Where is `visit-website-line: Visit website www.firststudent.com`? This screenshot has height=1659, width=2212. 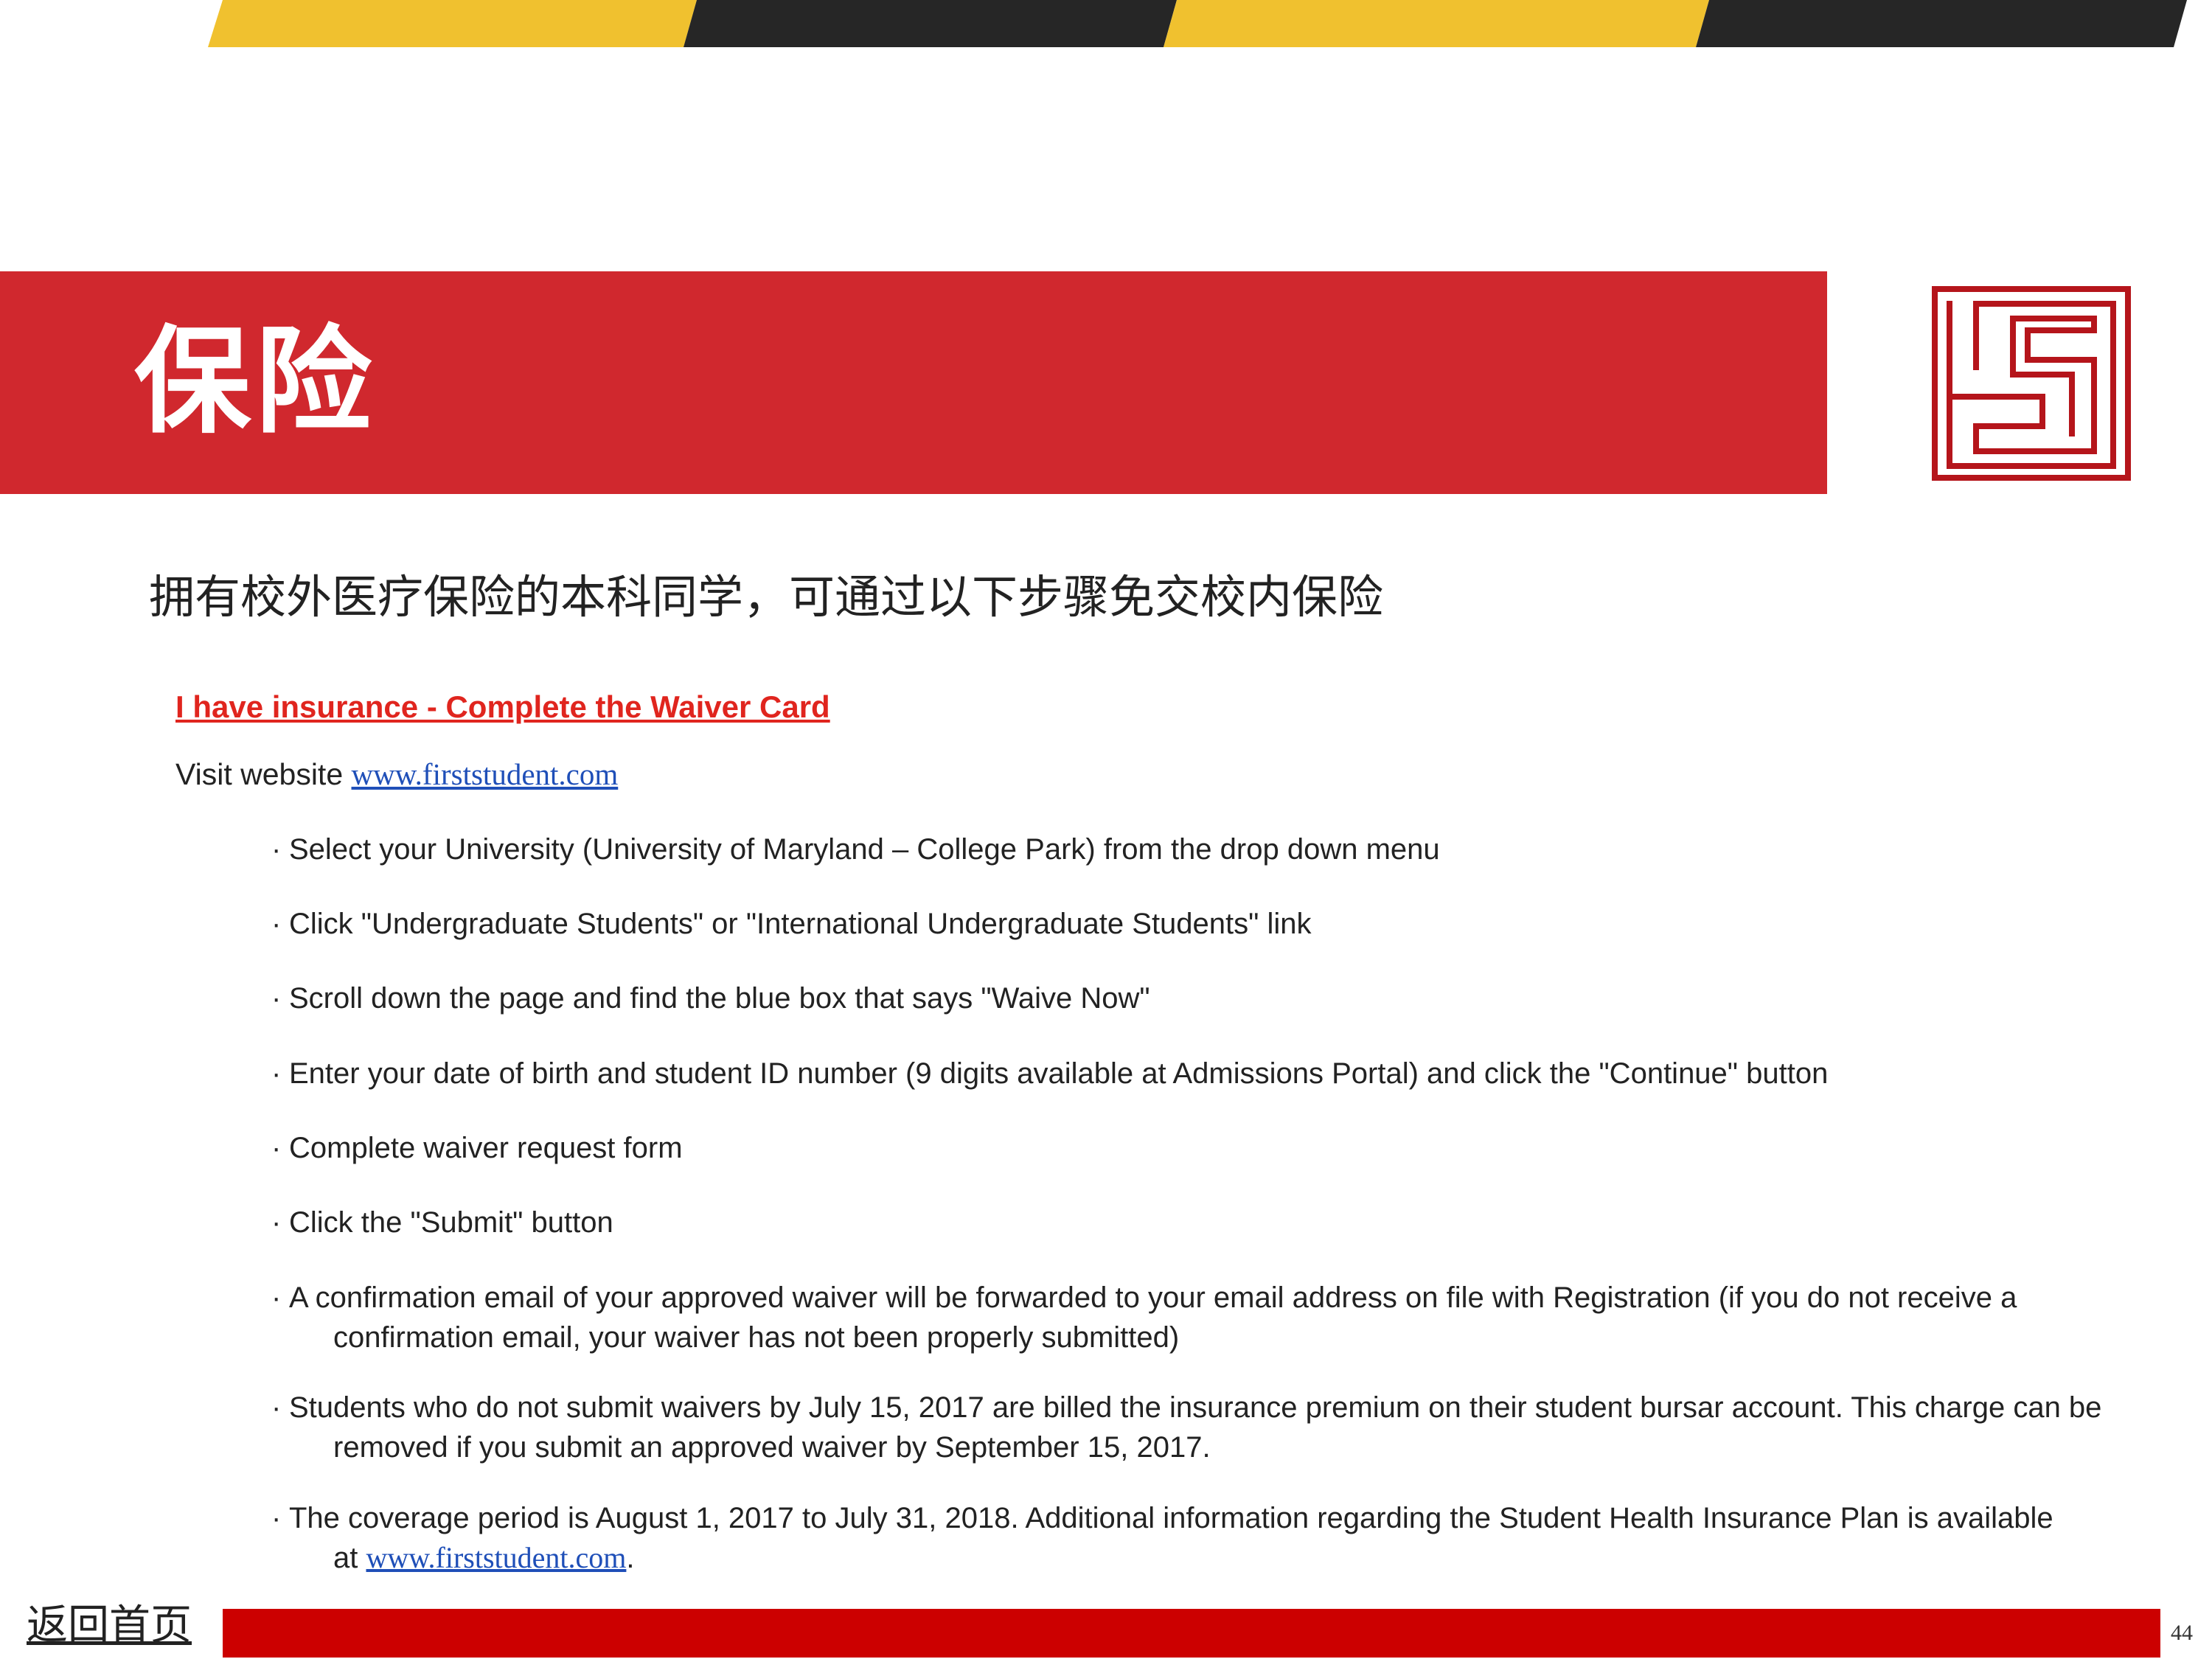 visit-website-line: Visit website www.firststudent.com is located at coordinates (396, 774).